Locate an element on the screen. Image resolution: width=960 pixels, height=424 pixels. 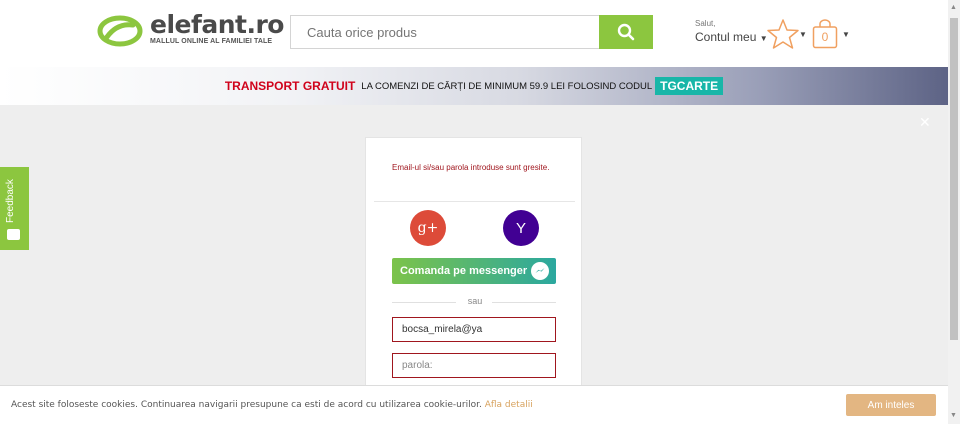
accept-cookies-button: Am inteles is located at coordinates (891, 405).